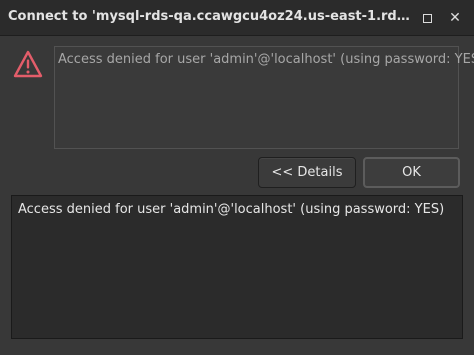 This screenshot has height=355, width=474. I want to click on maximize-button, so click(427, 18).